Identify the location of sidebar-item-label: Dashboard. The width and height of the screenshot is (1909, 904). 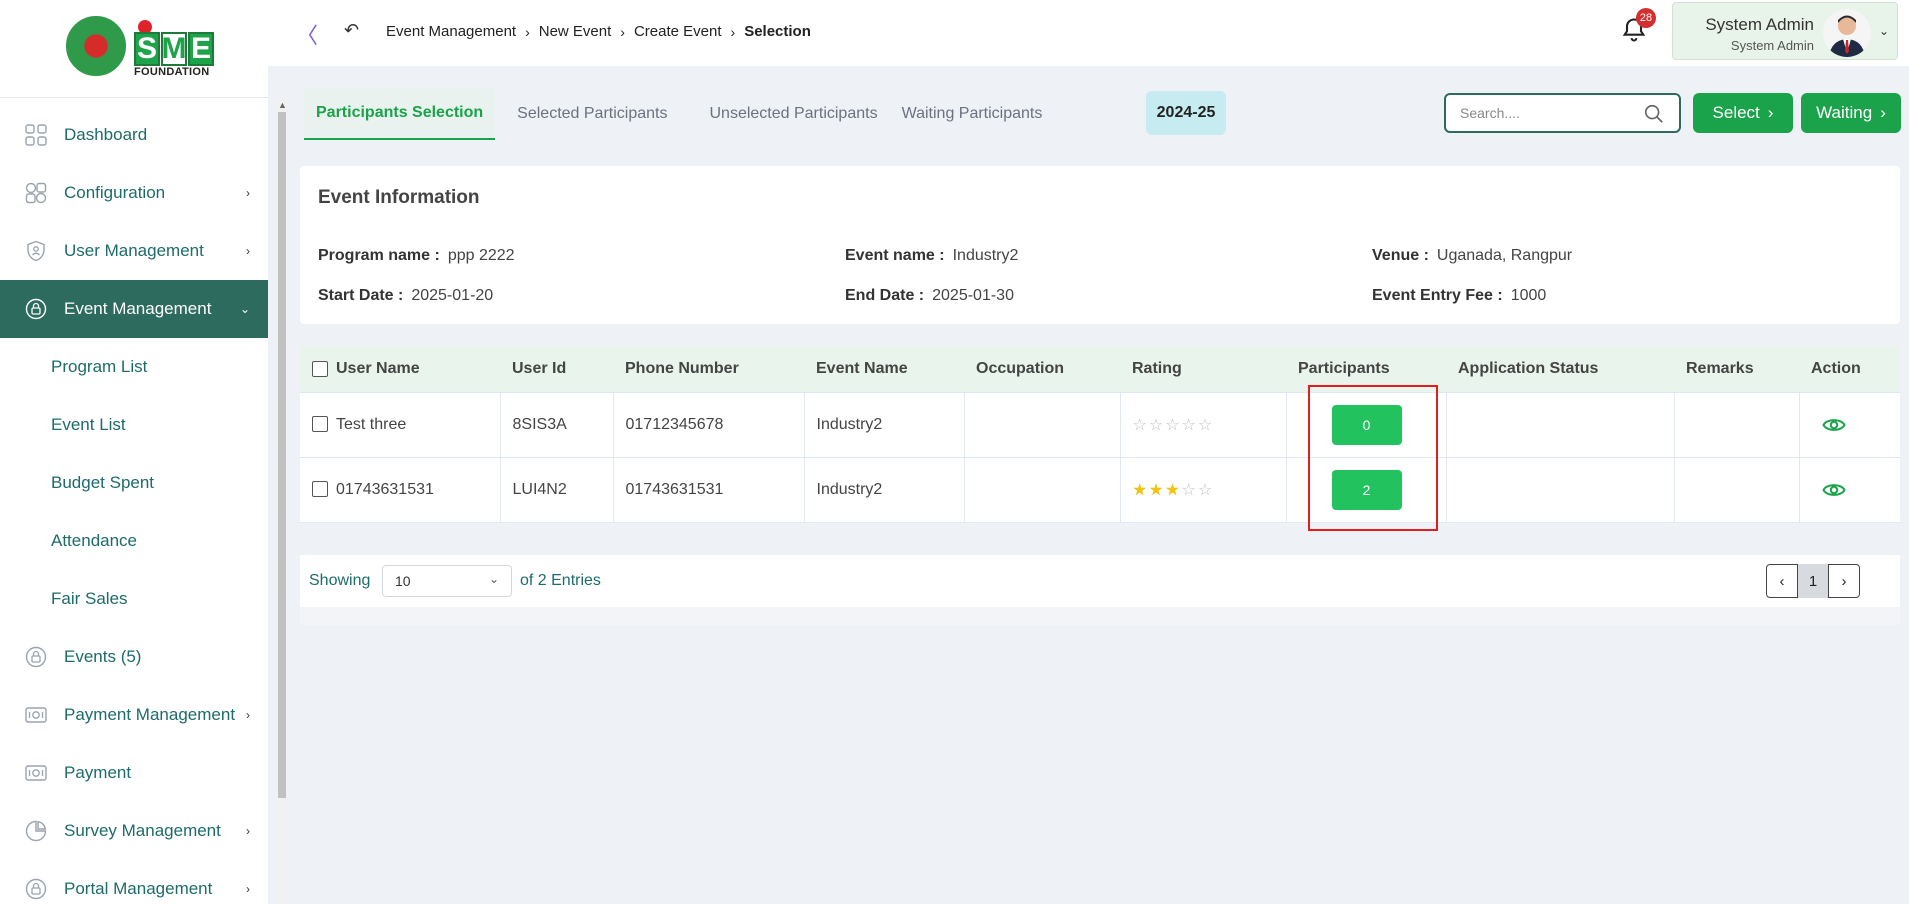
(106, 134).